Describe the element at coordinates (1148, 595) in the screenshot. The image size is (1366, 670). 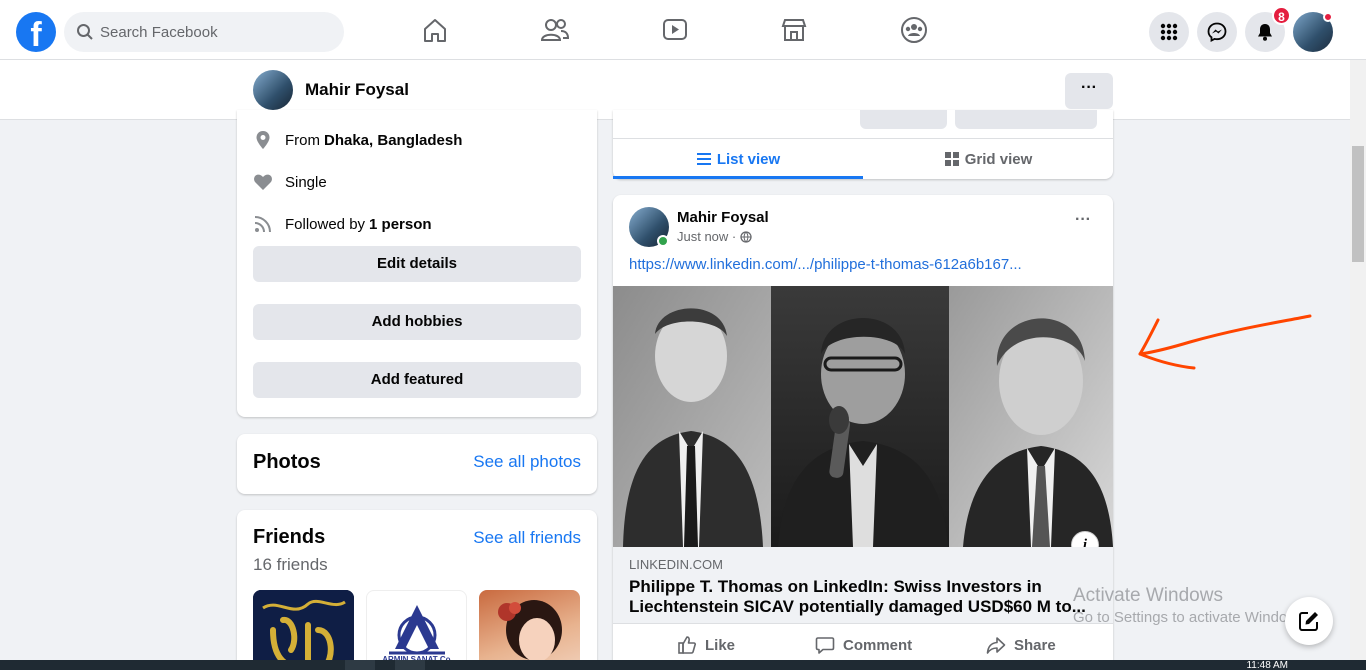
I see `activate-windows-title: Activate Windows` at that location.